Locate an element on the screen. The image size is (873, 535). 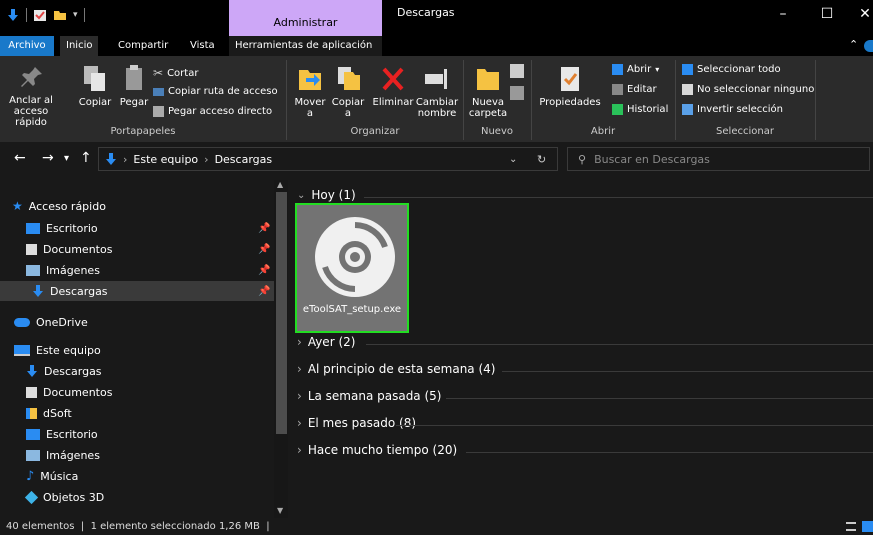
nav-pc-descargas-label: Descargas is located at coordinates (73, 371).